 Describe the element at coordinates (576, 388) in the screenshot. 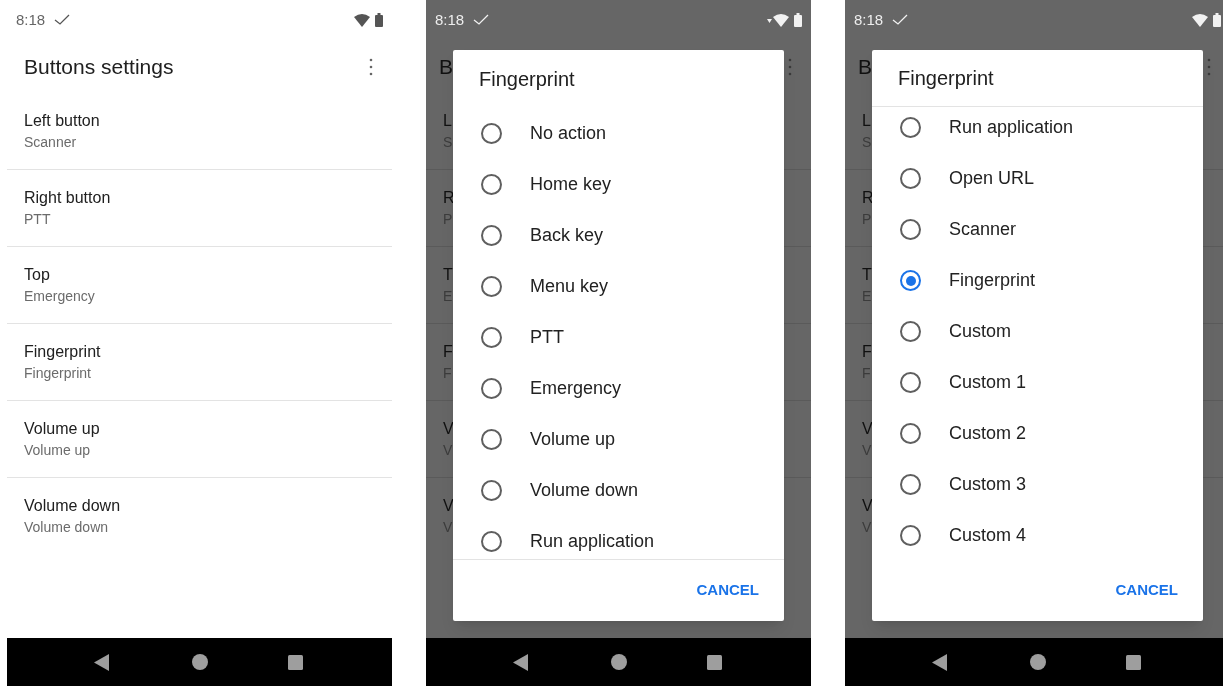

I see `option-label: Emergency` at that location.